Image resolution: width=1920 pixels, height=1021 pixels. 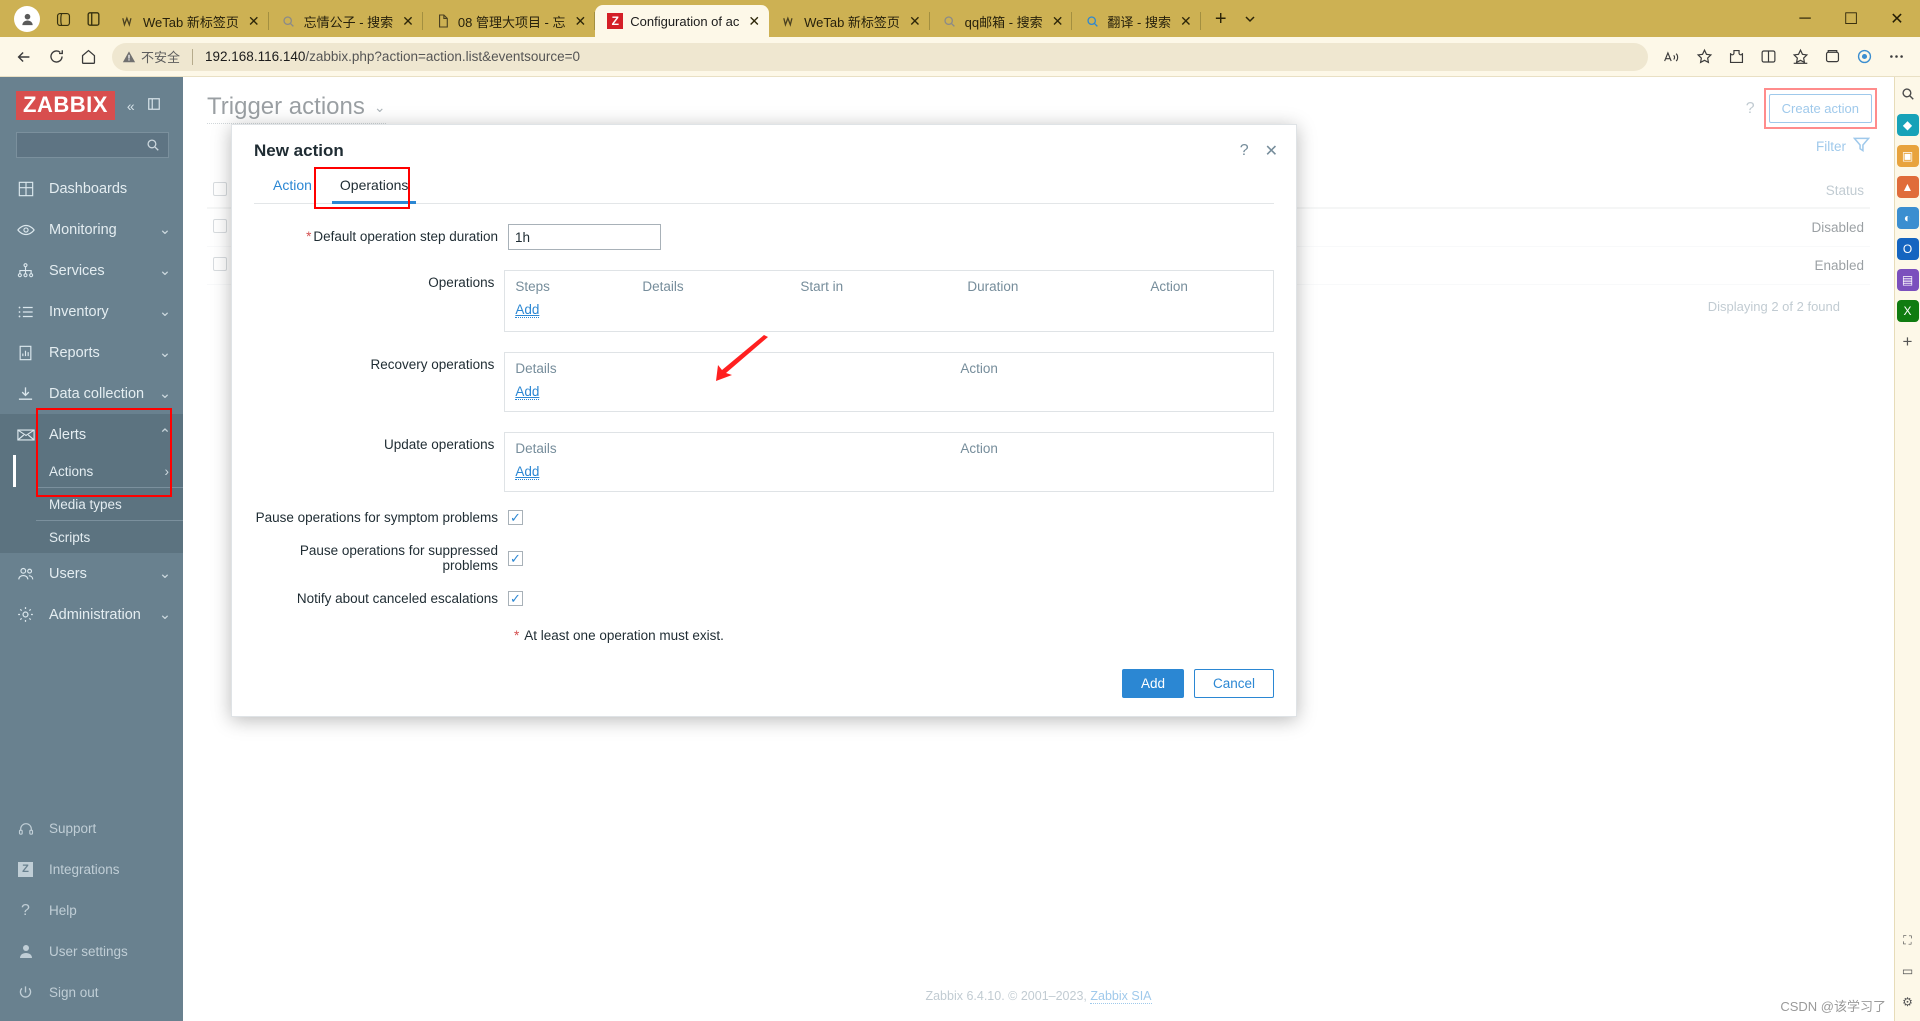 I want to click on sidebar-item-administration: Administration ⌄, so click(x=91, y=614).